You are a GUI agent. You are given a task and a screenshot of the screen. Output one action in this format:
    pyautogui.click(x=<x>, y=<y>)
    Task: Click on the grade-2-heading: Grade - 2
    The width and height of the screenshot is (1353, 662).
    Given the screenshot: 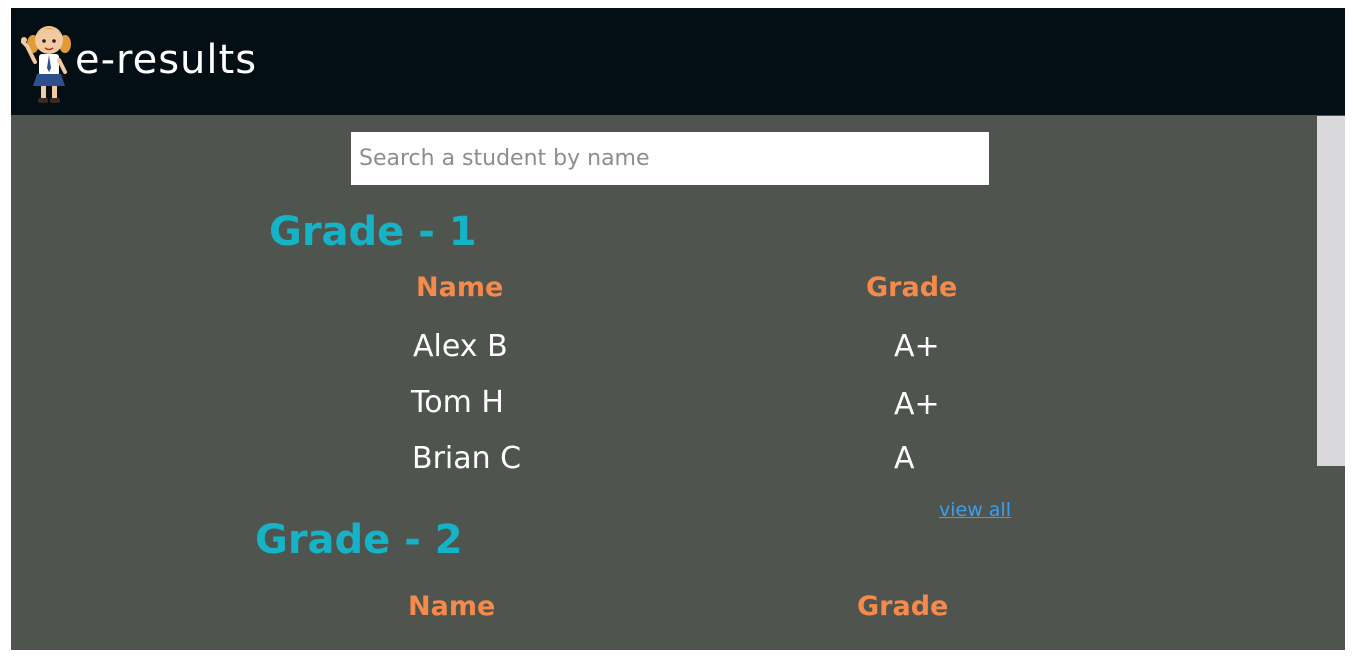 What is the action you would take?
    pyautogui.click(x=359, y=540)
    